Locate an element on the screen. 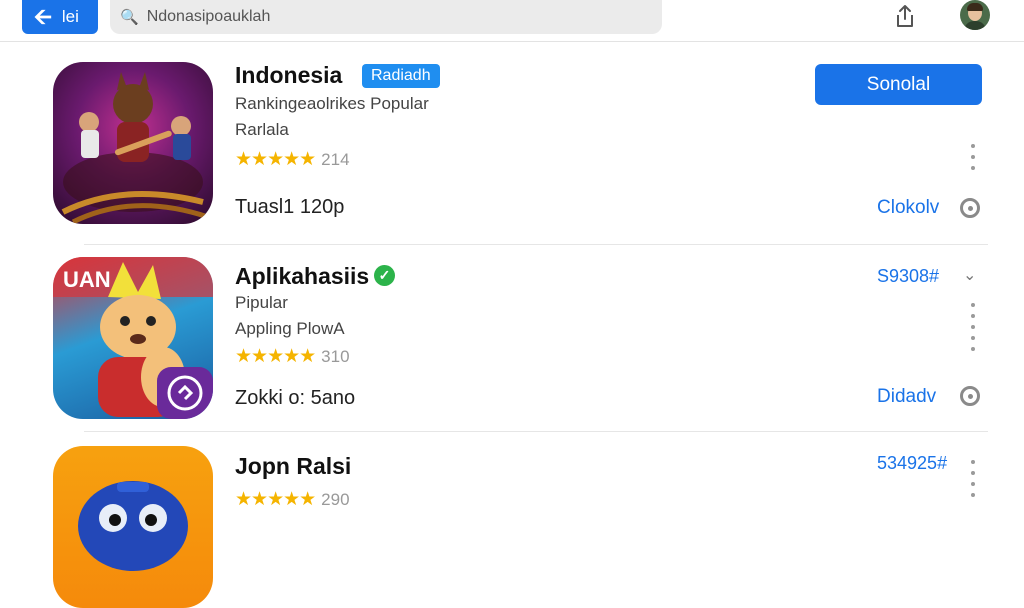 The width and height of the screenshot is (1024, 608). app-rating: ★★★★★ 310 is located at coordinates (292, 356).